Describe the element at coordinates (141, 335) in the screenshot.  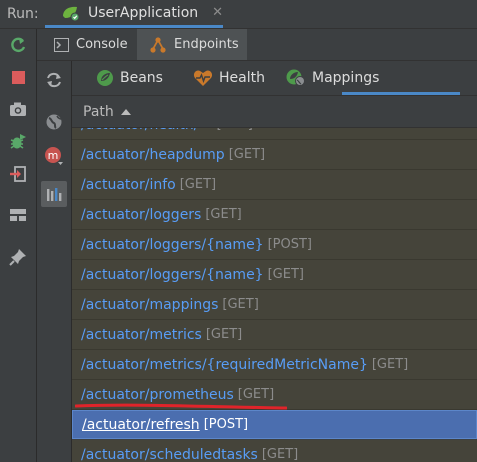
I see `row-path: /actuator/metrics` at that location.